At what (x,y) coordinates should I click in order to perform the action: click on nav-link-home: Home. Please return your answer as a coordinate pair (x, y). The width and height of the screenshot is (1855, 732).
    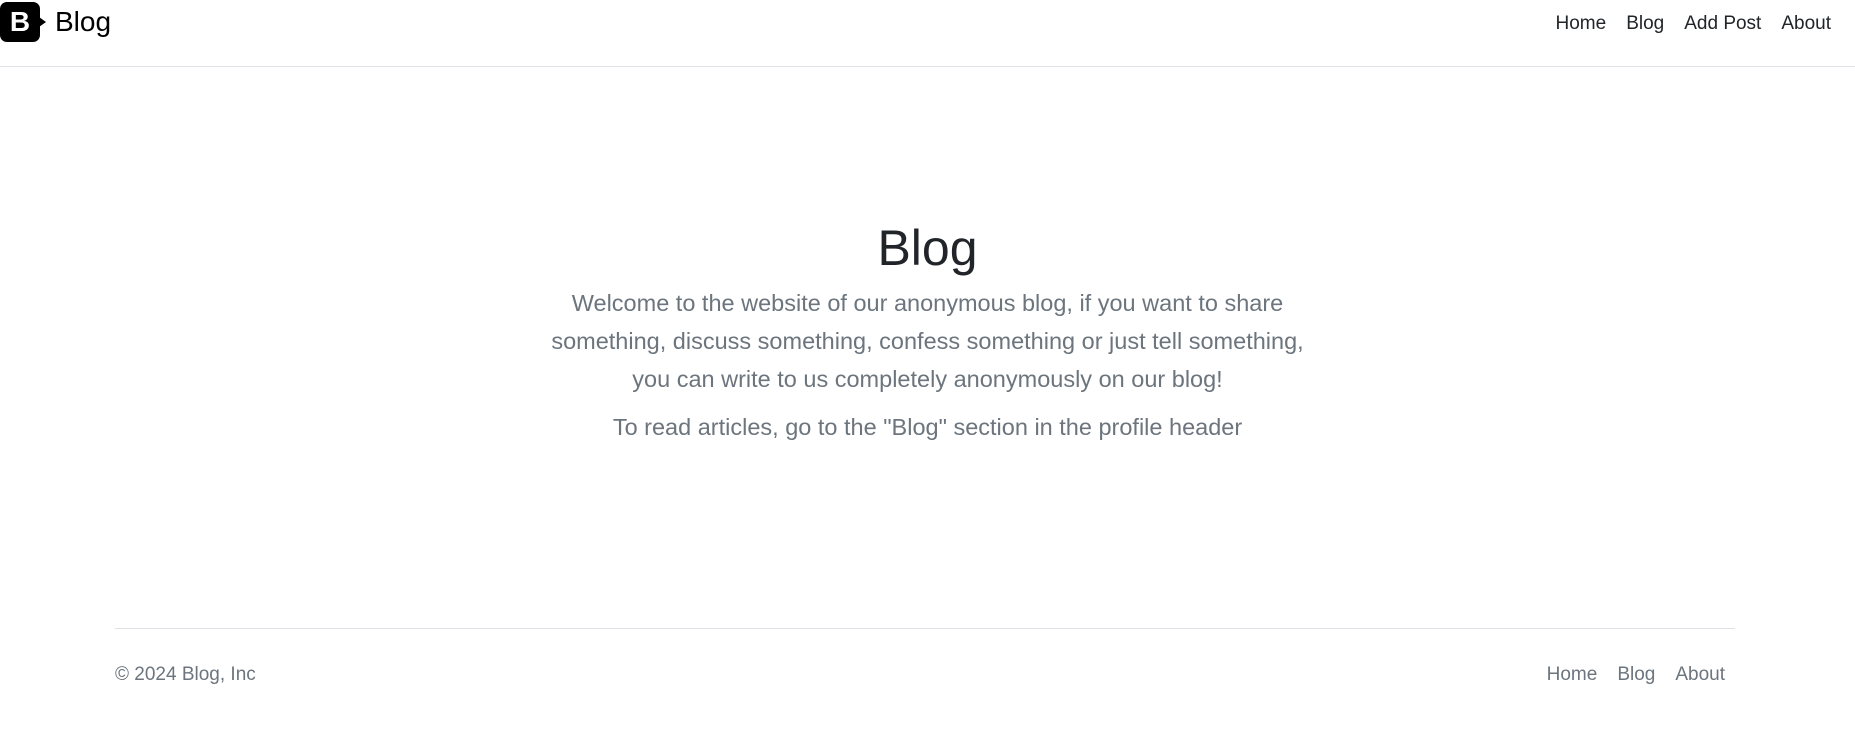
    Looking at the image, I should click on (1581, 24).